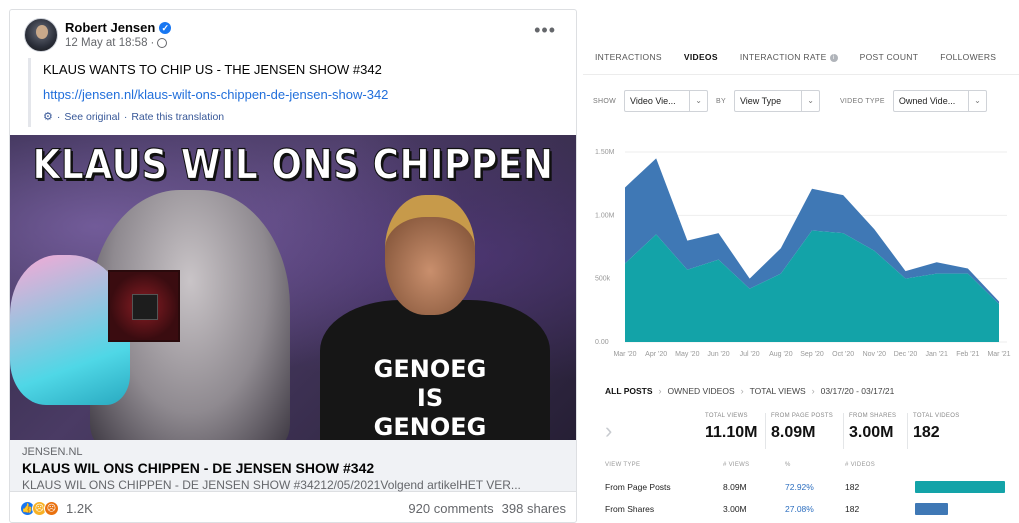  What do you see at coordinates (852, 487) in the screenshot?
I see `row-videos: 182` at bounding box center [852, 487].